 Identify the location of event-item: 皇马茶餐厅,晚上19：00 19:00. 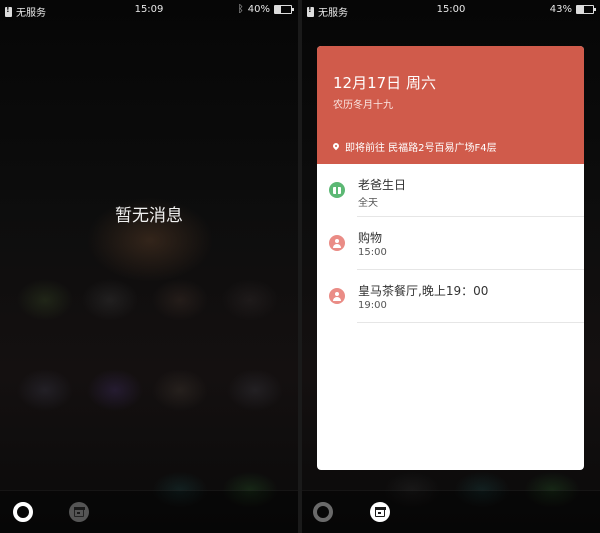
(450, 296).